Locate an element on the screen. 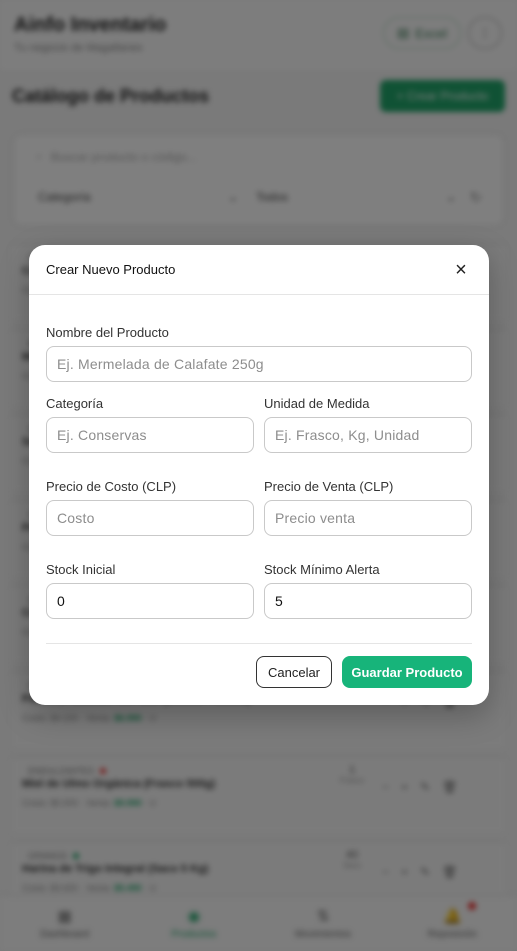  min-stock-input is located at coordinates (368, 601).